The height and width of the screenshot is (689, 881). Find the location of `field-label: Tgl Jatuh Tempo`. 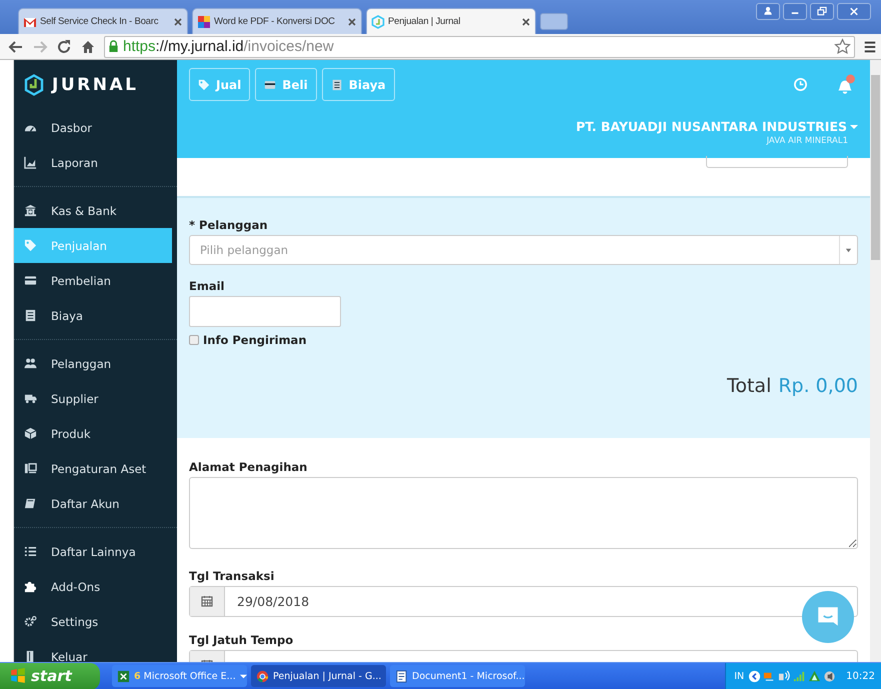

field-label: Tgl Jatuh Tempo is located at coordinates (241, 640).